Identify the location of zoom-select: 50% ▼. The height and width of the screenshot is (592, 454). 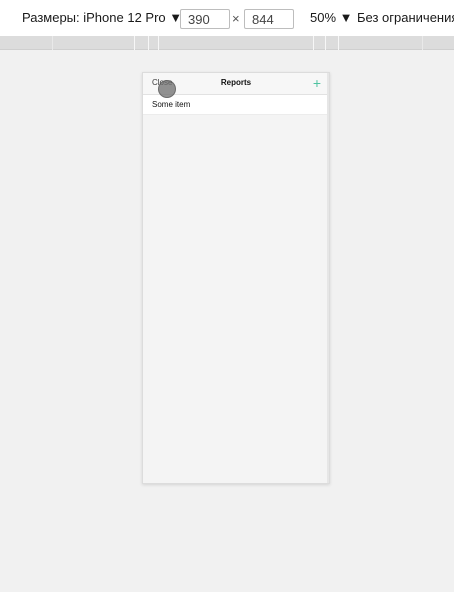
(331, 17).